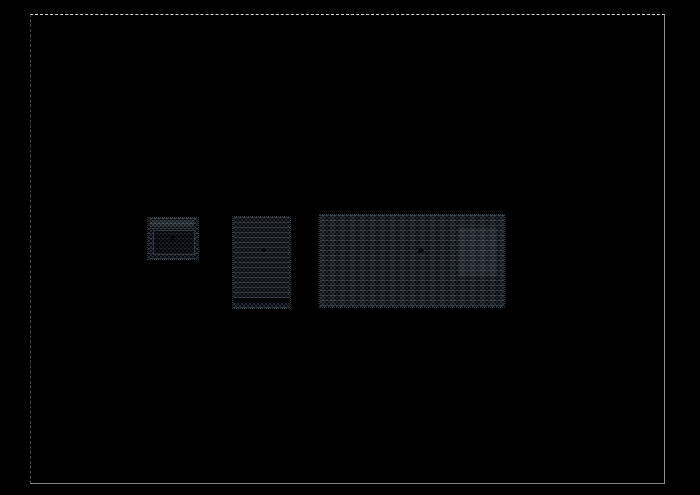 The image size is (700, 495). What do you see at coordinates (261, 262) in the screenshot?
I see `thumbnail-portrait` at bounding box center [261, 262].